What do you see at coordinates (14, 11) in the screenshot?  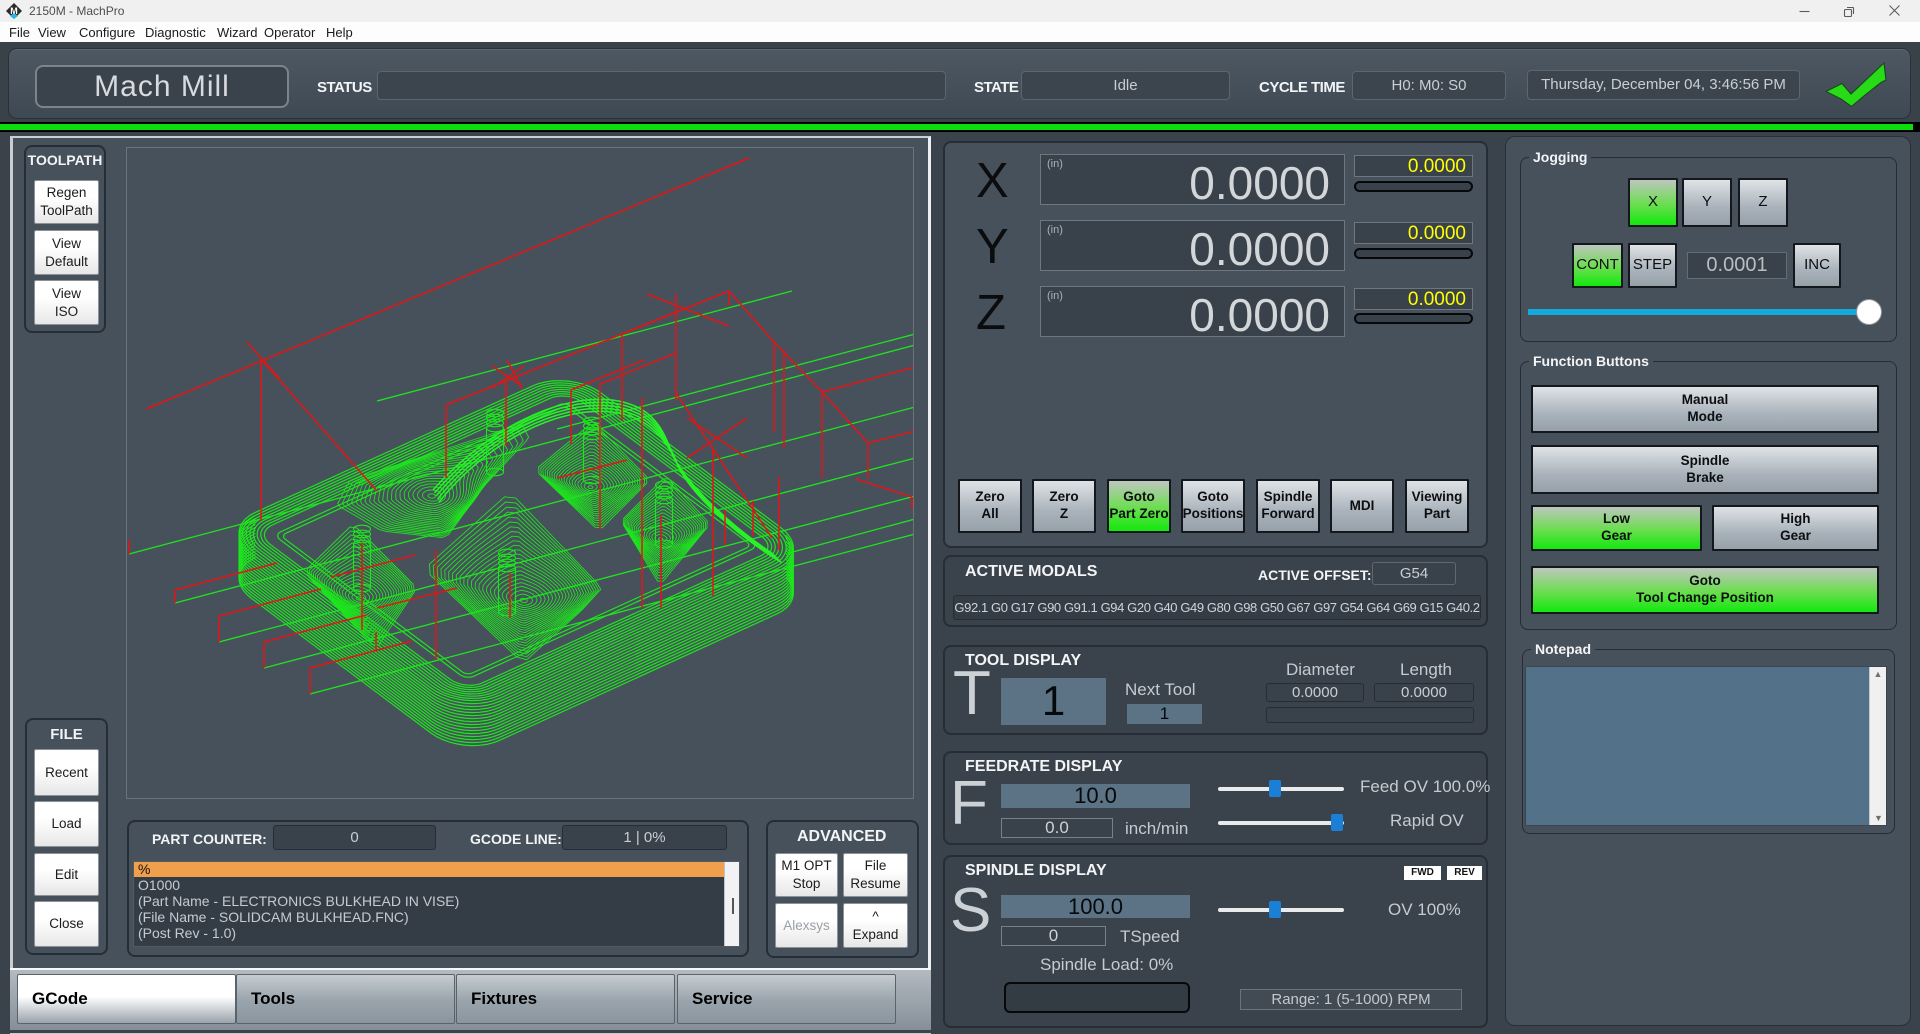 I see `svg-text: M` at bounding box center [14, 11].